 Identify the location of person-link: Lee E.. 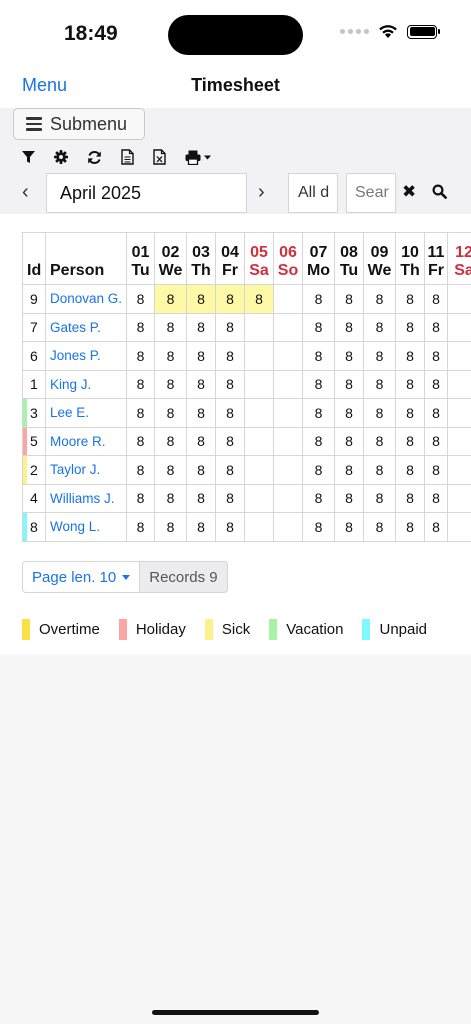
(86, 413).